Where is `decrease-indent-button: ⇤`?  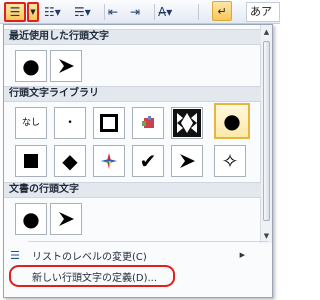 decrease-indent-button: ⇤ is located at coordinates (118, 12).